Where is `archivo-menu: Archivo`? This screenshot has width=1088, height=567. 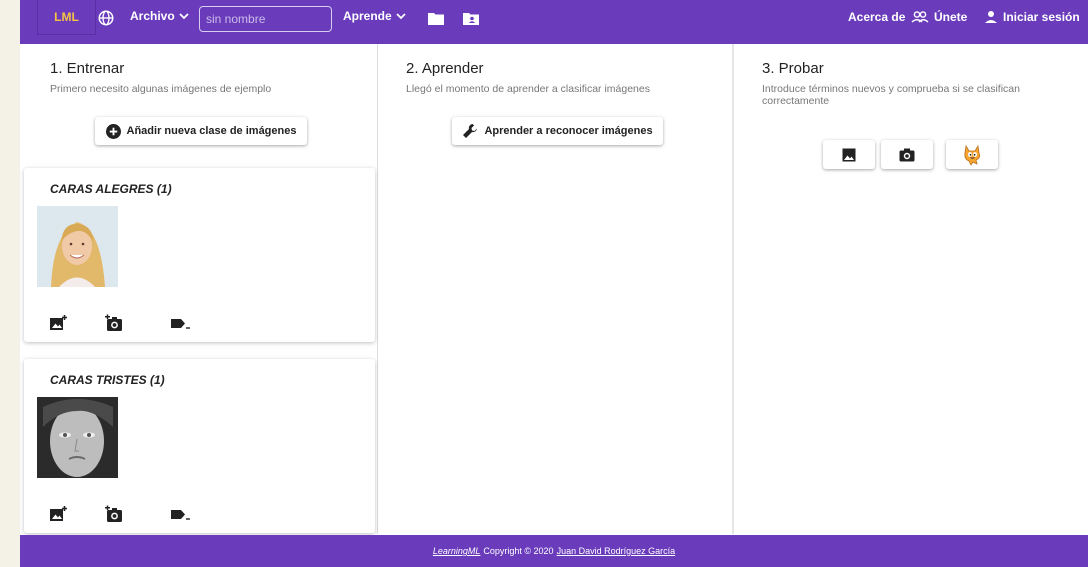 archivo-menu: Archivo is located at coordinates (159, 16).